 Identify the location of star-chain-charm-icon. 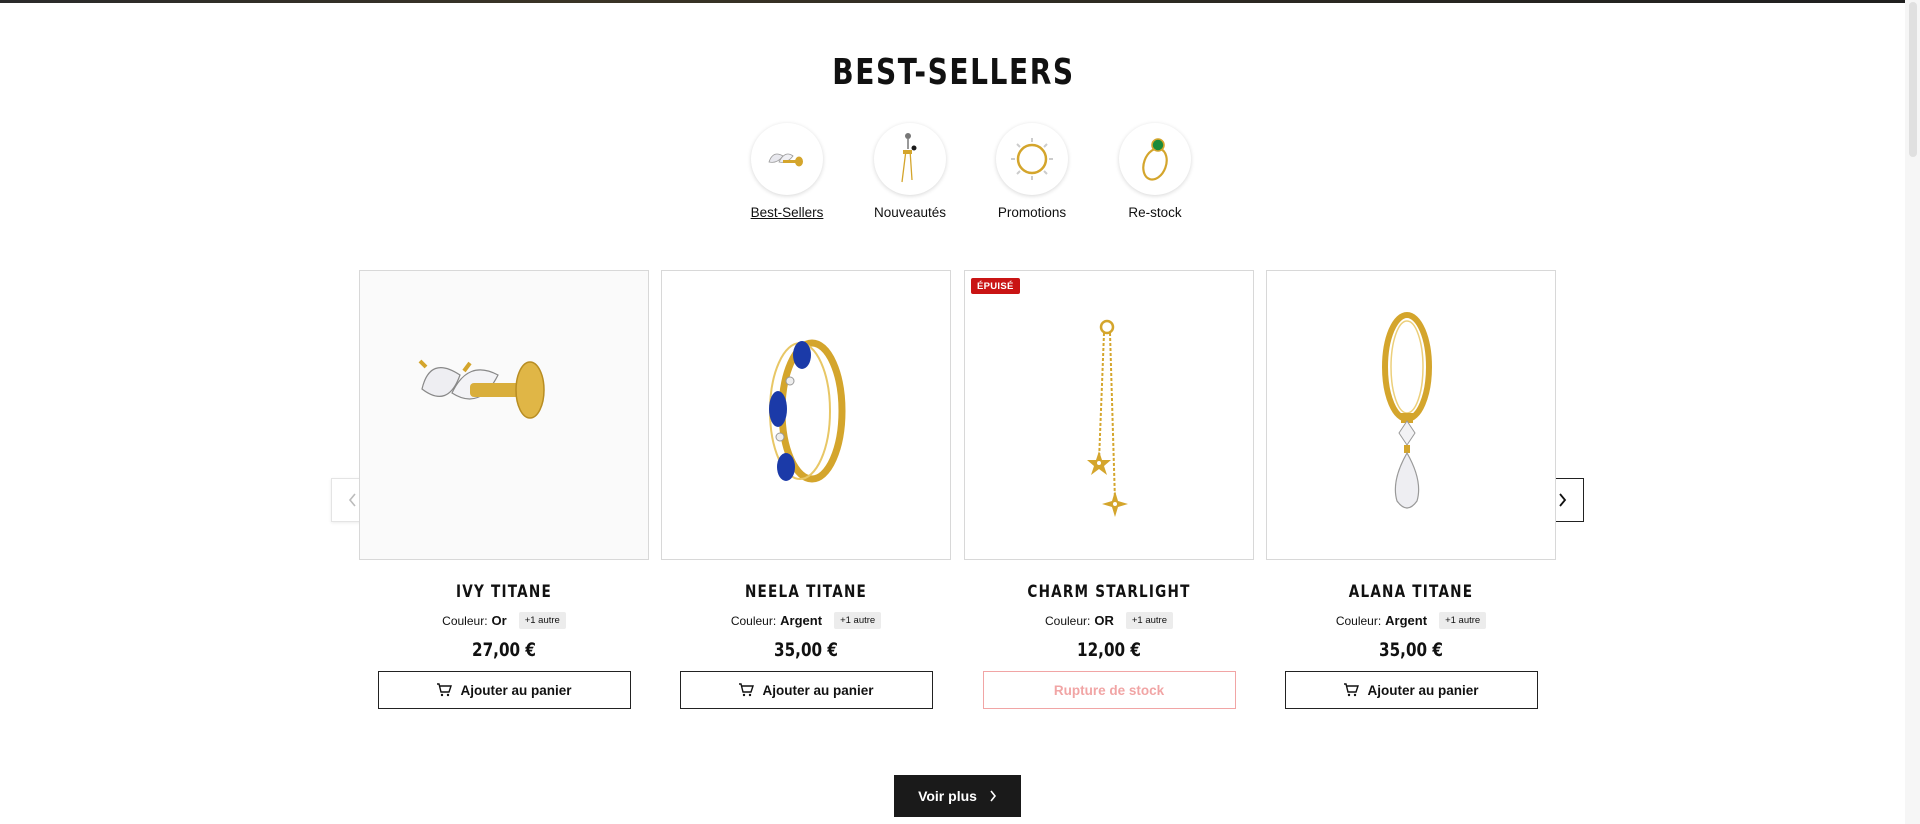
(1107, 418).